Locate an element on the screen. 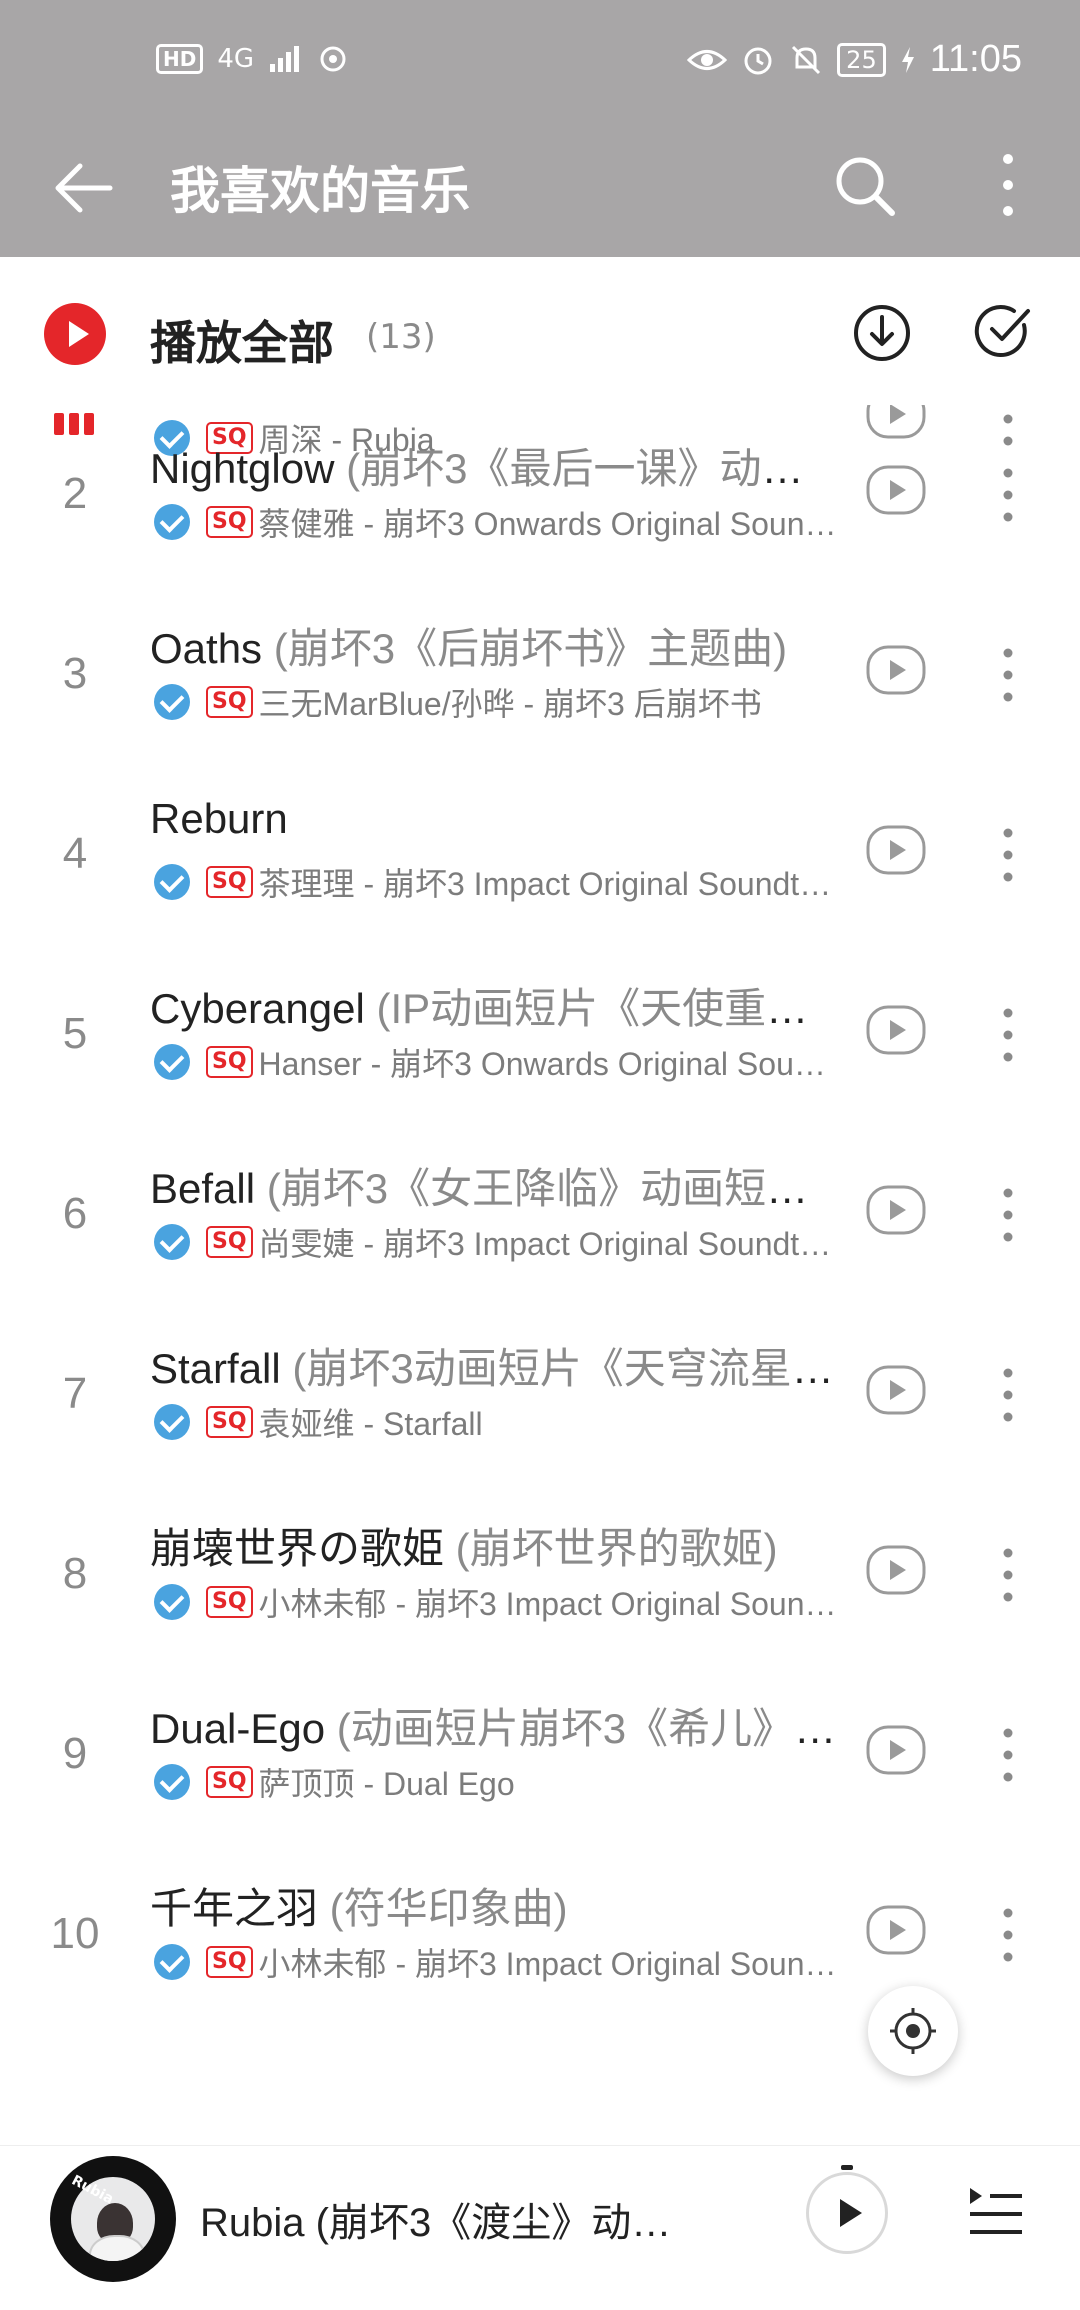 The width and height of the screenshot is (1080, 2310). now-playing-title: Rubia (崩坏3《渡尘》动画短片印象曲) is located at coordinates (450, 2219).